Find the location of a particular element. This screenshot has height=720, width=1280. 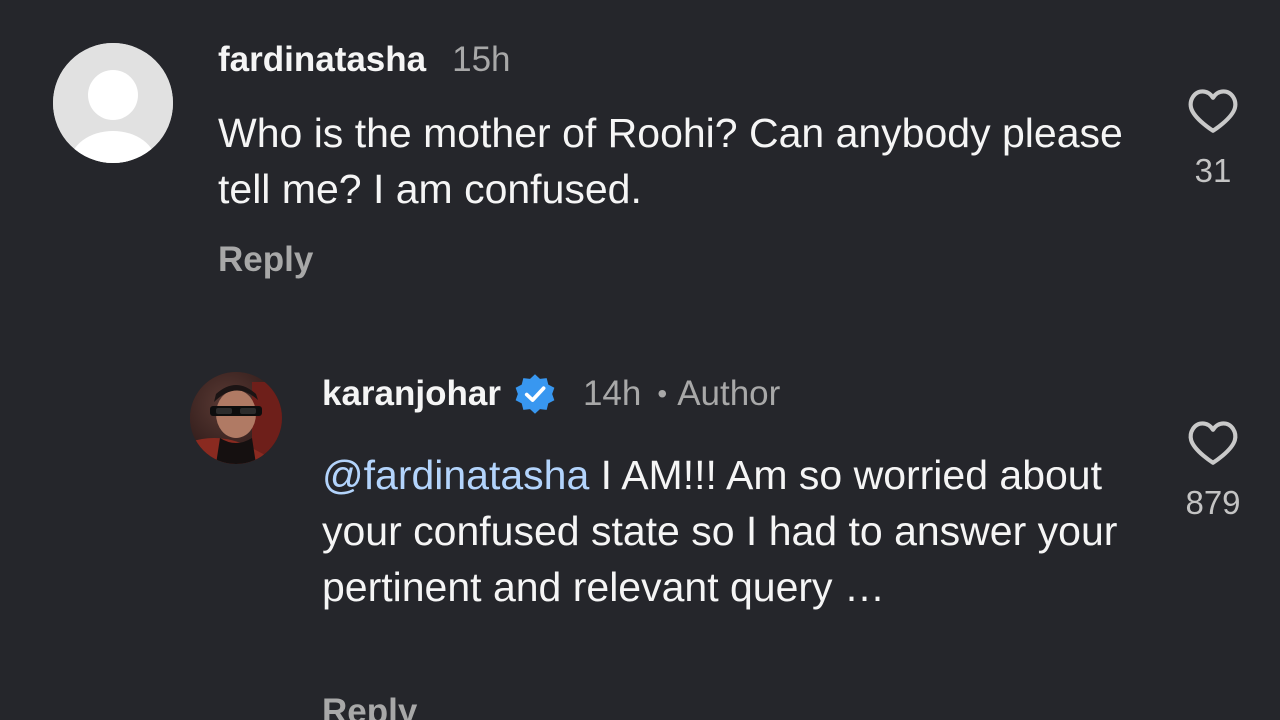

comment-meta: karanjohar 14h • Author is located at coordinates (551, 394).